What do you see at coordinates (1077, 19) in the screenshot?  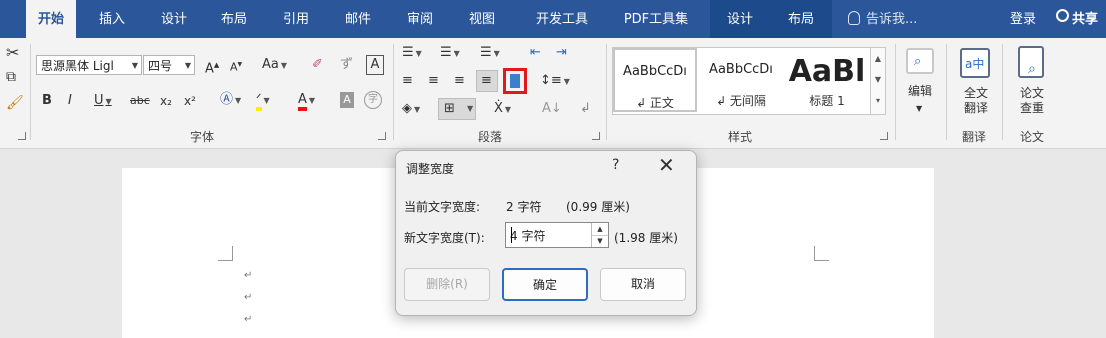 I see `share-button: 共享` at bounding box center [1077, 19].